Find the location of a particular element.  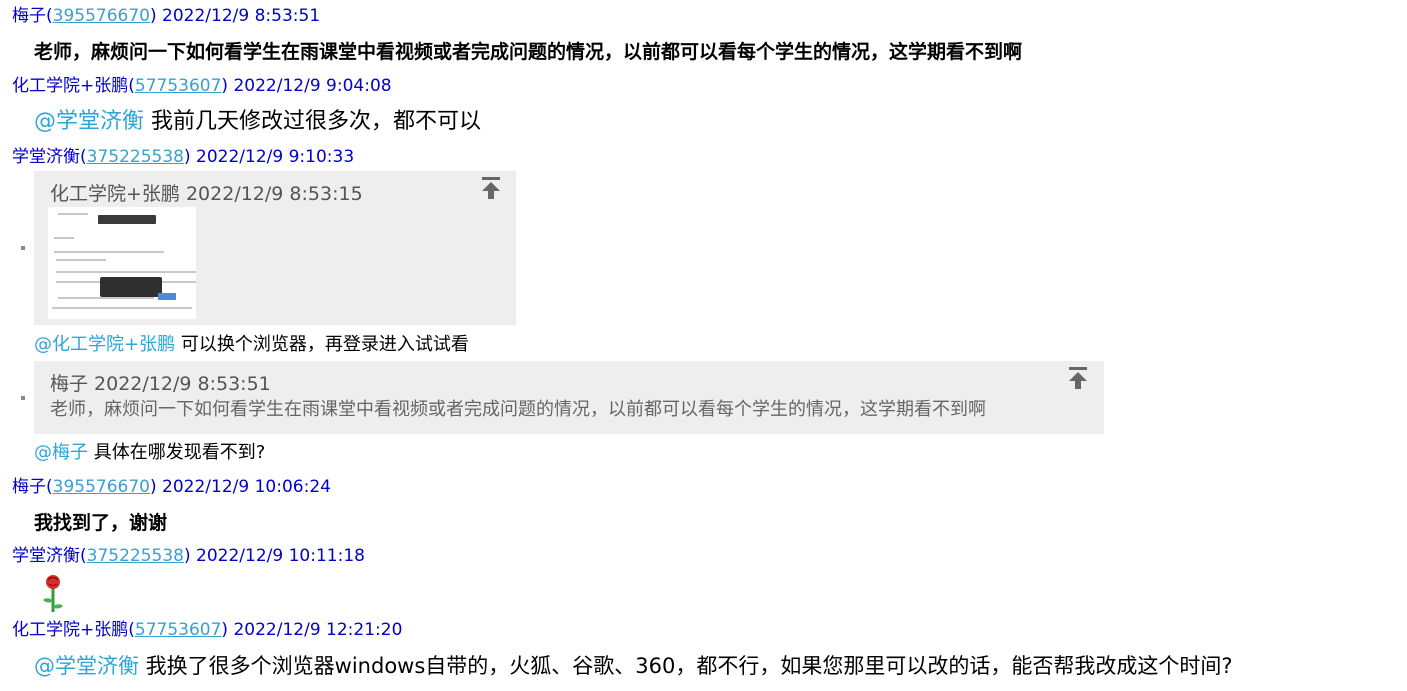

message-time: 2022/12/9 8:53:51 is located at coordinates (241, 16).